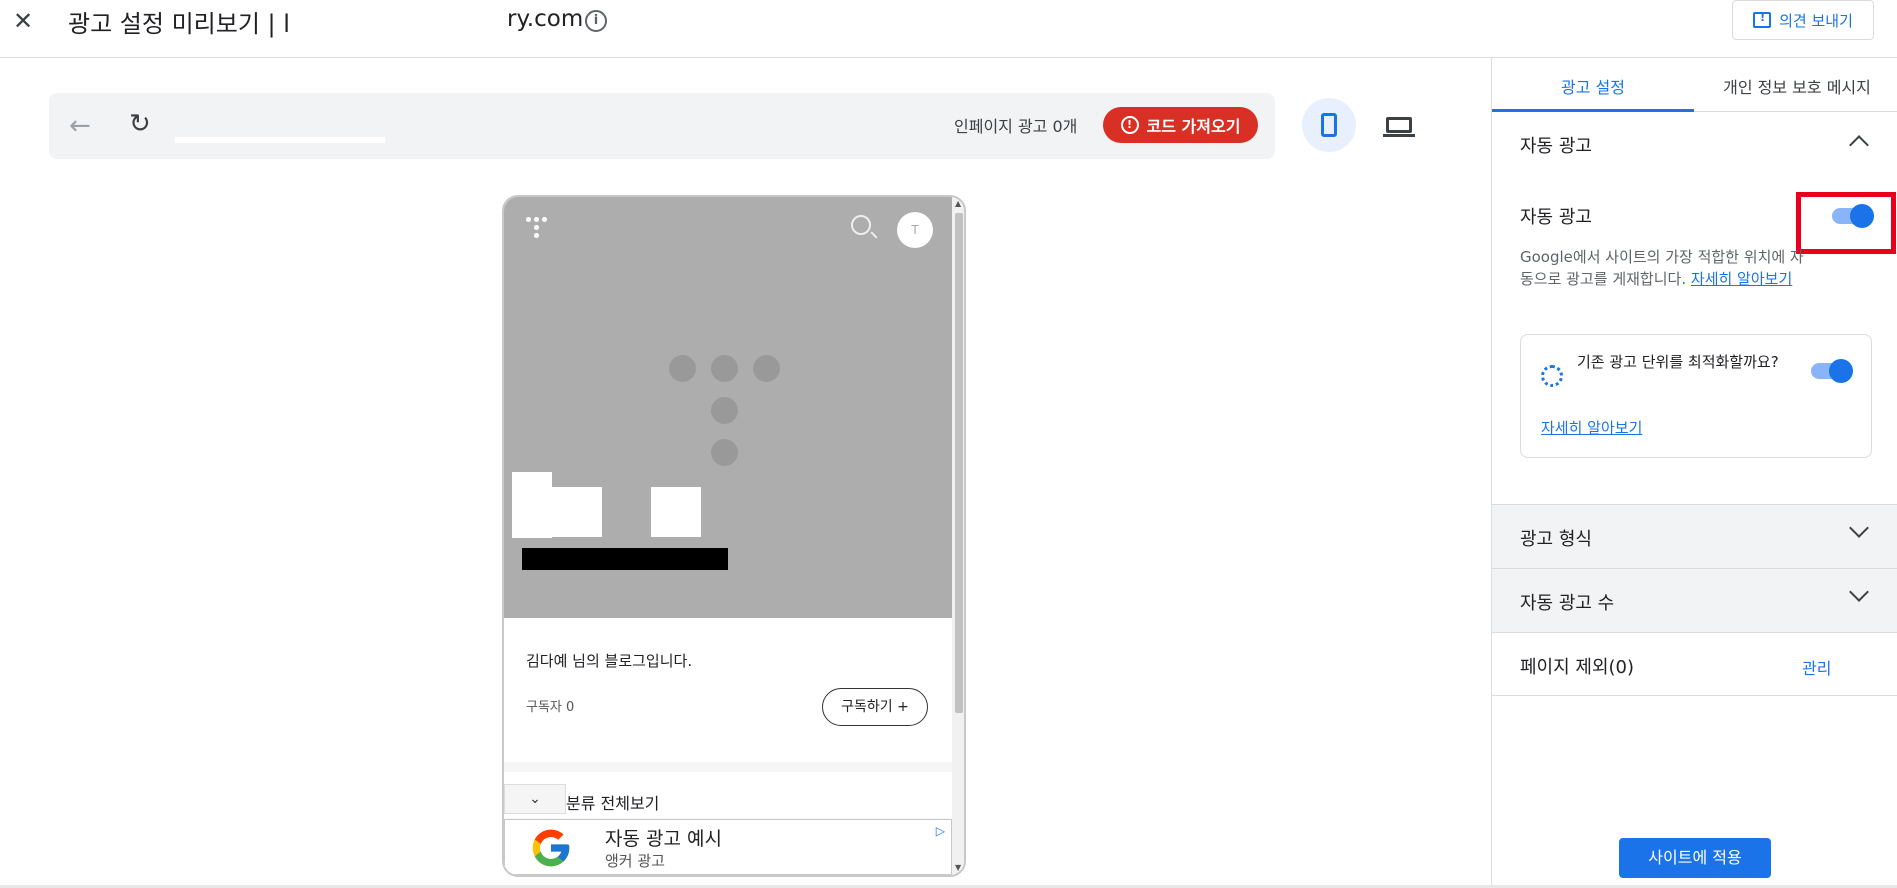 The width and height of the screenshot is (1897, 888). I want to click on anchor-ad-subtitle: 앵커 광고, so click(635, 861).